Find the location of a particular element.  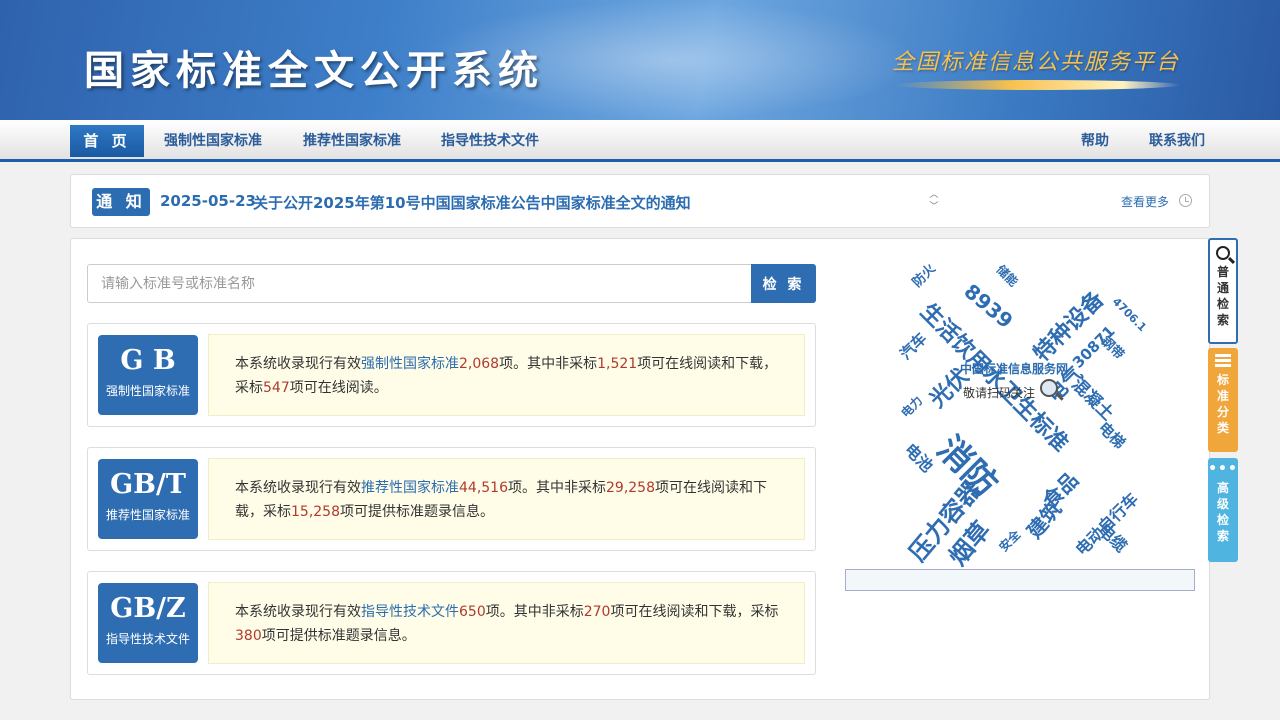

side-tab-basic-search: 普通检索 is located at coordinates (1223, 291).